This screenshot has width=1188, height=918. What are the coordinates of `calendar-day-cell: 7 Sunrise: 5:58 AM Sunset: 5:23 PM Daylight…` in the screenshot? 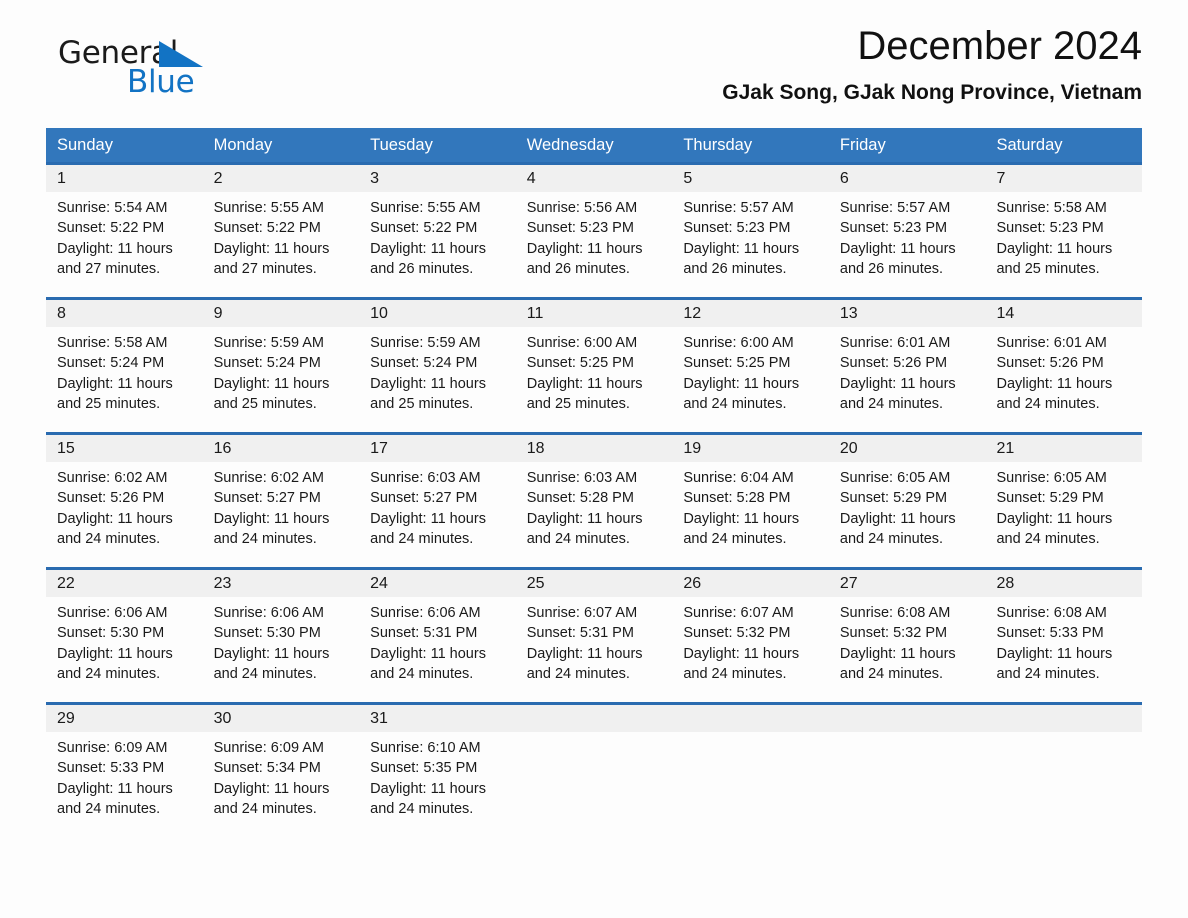 It's located at (1064, 229).